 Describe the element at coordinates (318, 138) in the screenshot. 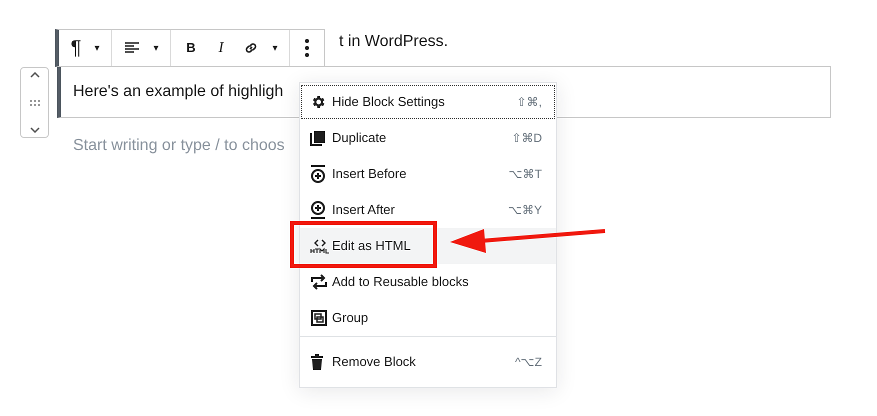

I see `copy-icon` at that location.